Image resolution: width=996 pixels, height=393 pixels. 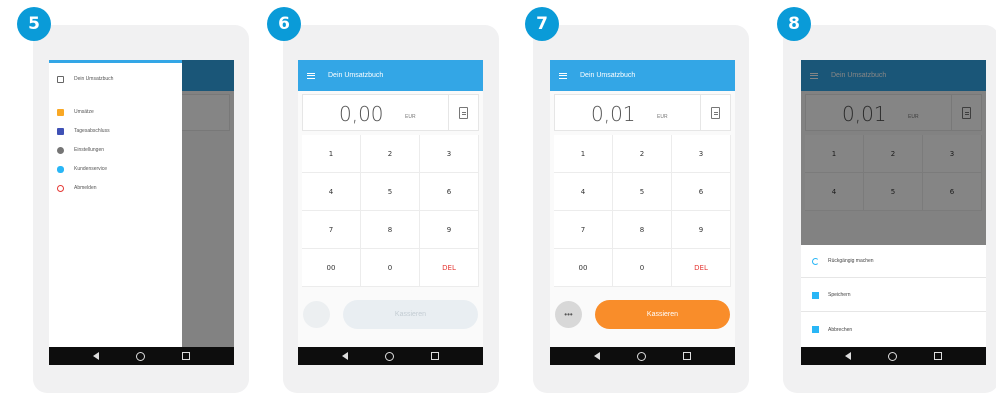 I want to click on register-icon, so click(x=60, y=79).